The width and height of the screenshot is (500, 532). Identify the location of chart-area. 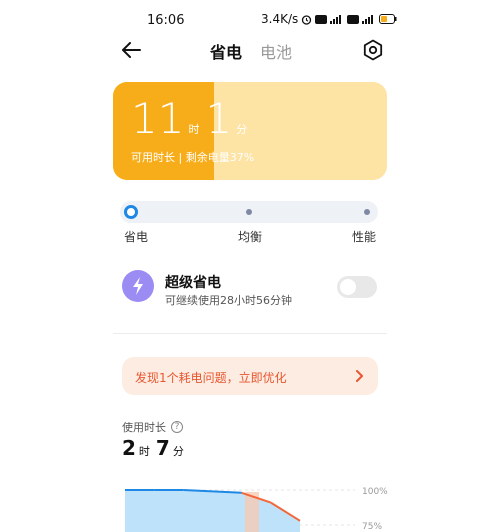
(212, 511).